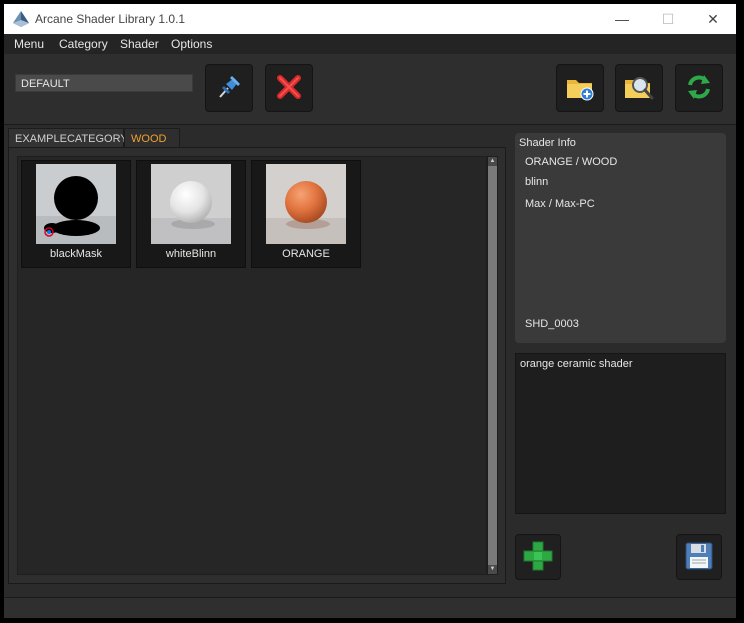  What do you see at coordinates (139, 44) in the screenshot?
I see `menu-item-shader: Shader` at bounding box center [139, 44].